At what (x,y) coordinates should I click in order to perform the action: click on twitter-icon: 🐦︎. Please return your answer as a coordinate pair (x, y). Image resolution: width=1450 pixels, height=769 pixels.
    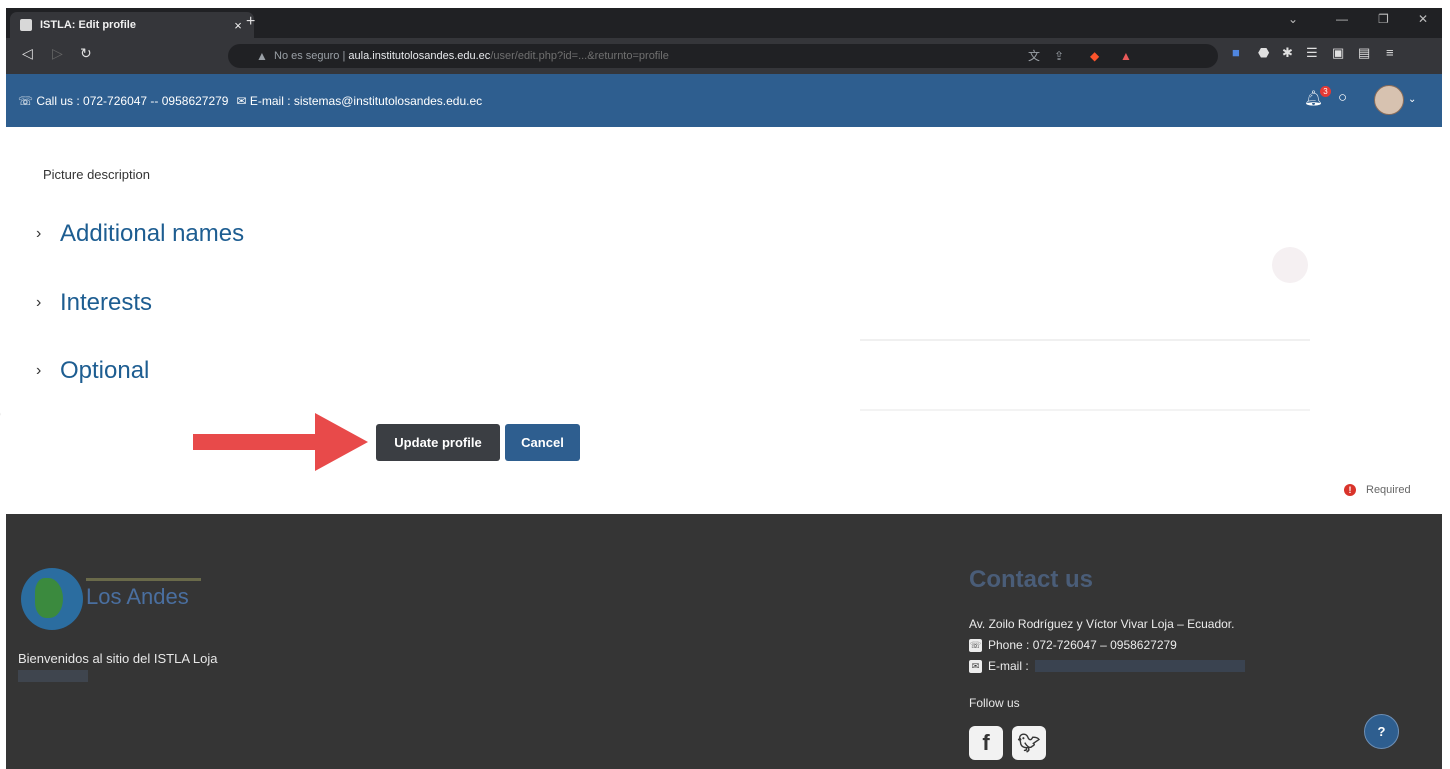
    Looking at the image, I should click on (1029, 743).